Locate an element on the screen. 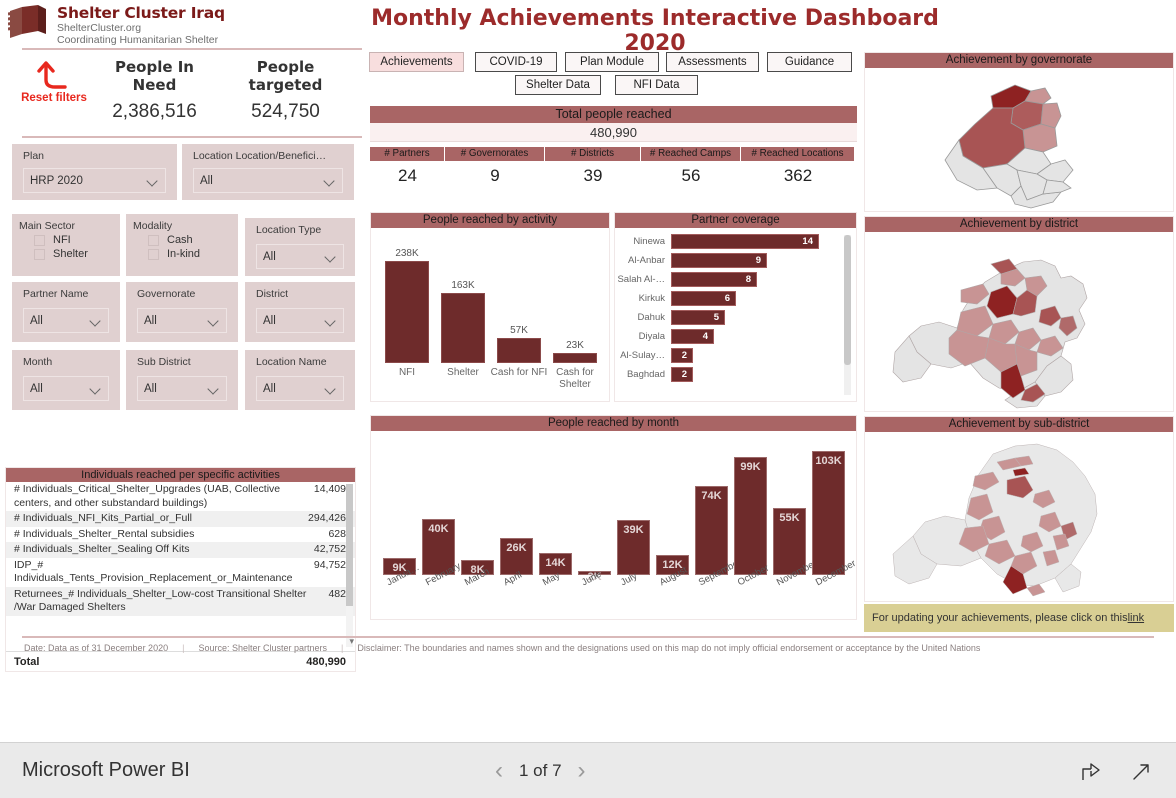 Image resolution: width=1176 pixels, height=798 pixels. month-bar-april: 26K April is located at coordinates (516, 563).